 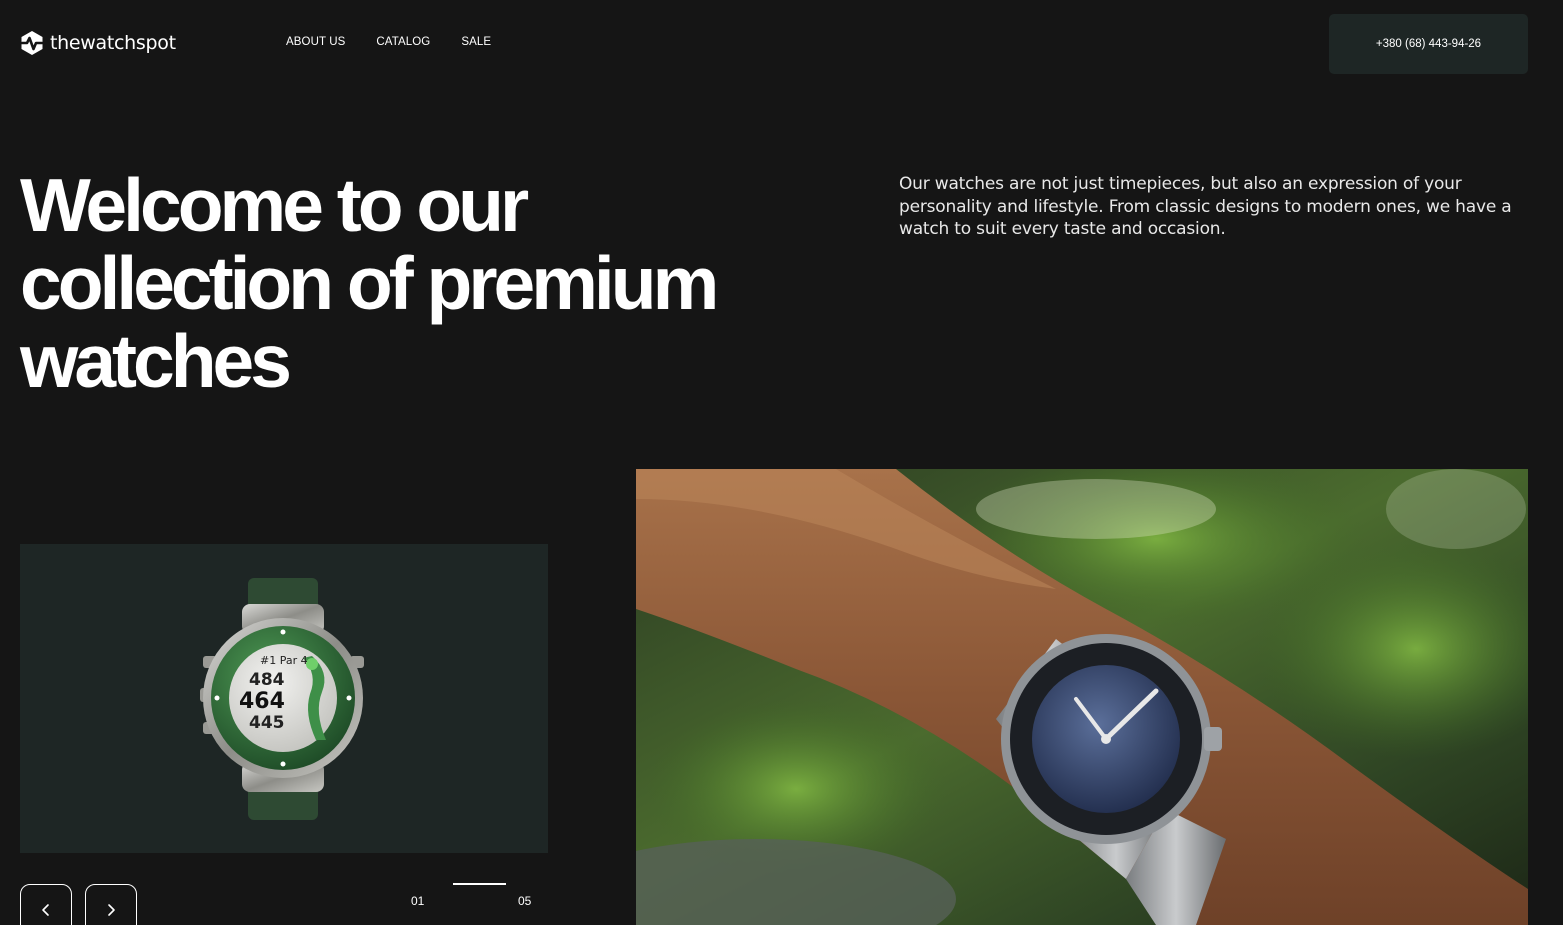 I want to click on slider-current-index: 01, so click(x=418, y=901).